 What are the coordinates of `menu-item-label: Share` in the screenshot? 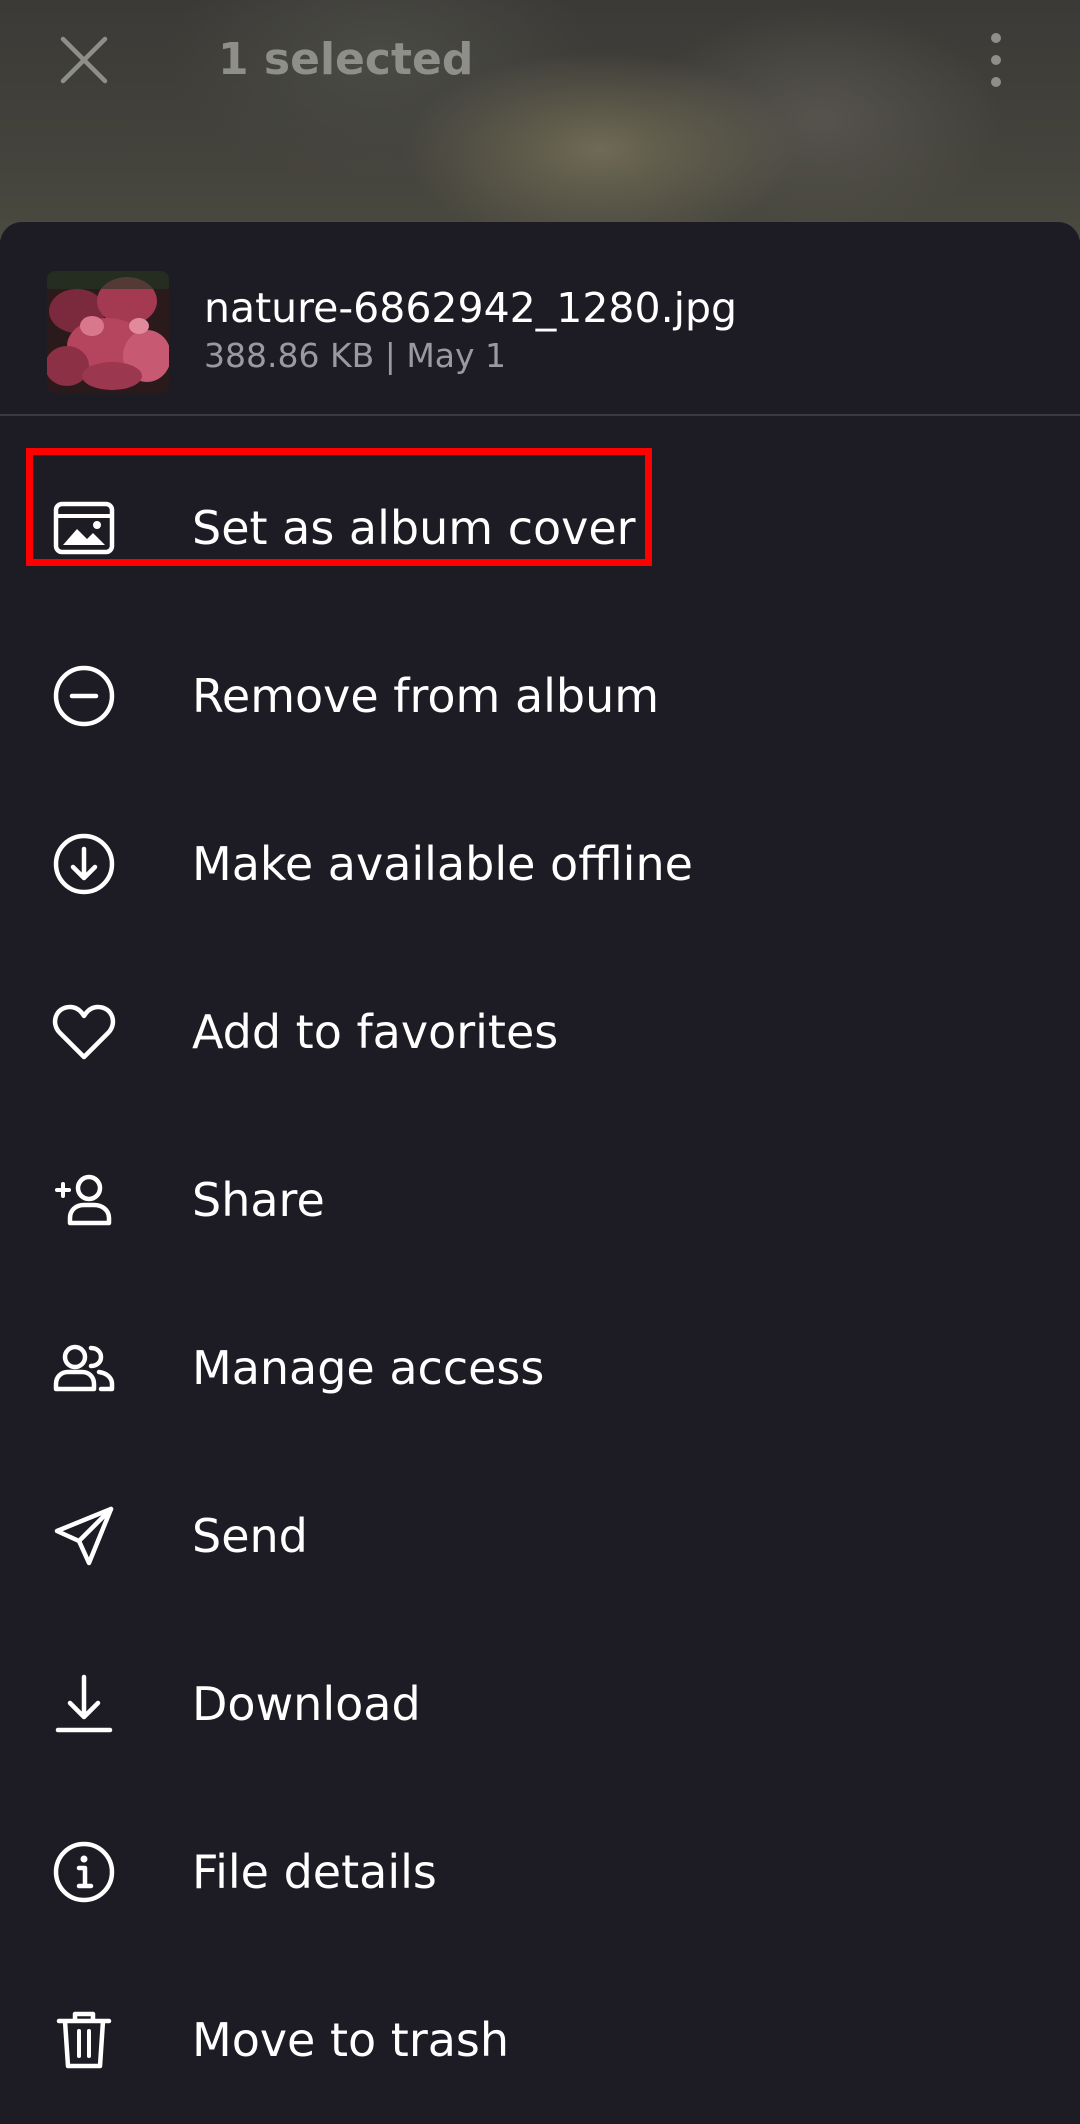 It's located at (258, 1200).